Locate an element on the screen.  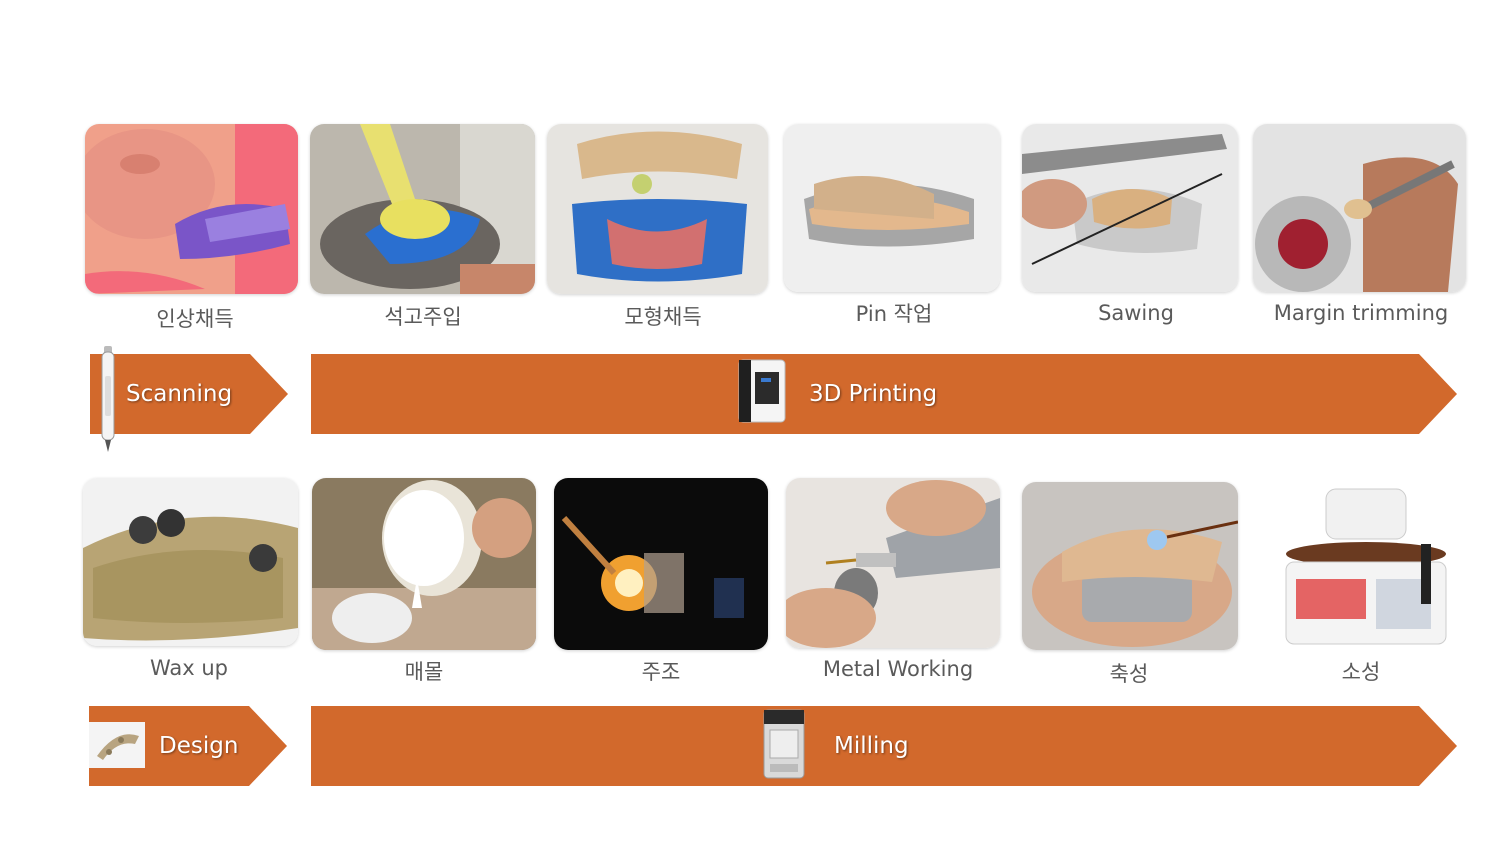
cad-model-icon is located at coordinates (117, 745).